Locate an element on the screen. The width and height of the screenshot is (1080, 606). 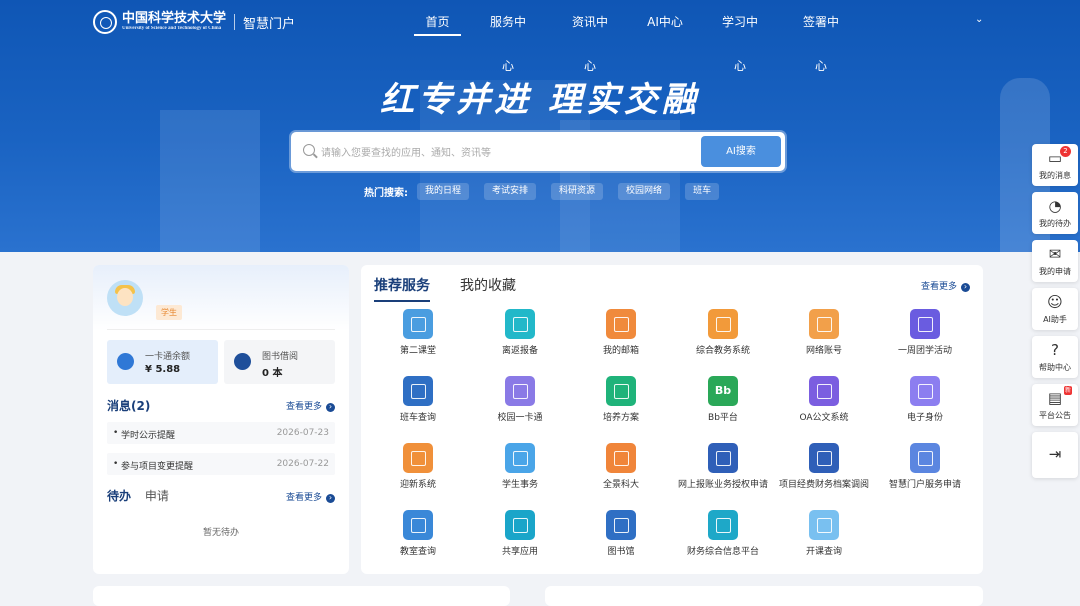
service-item: 迎新系统 is located at coordinates (418, 467).